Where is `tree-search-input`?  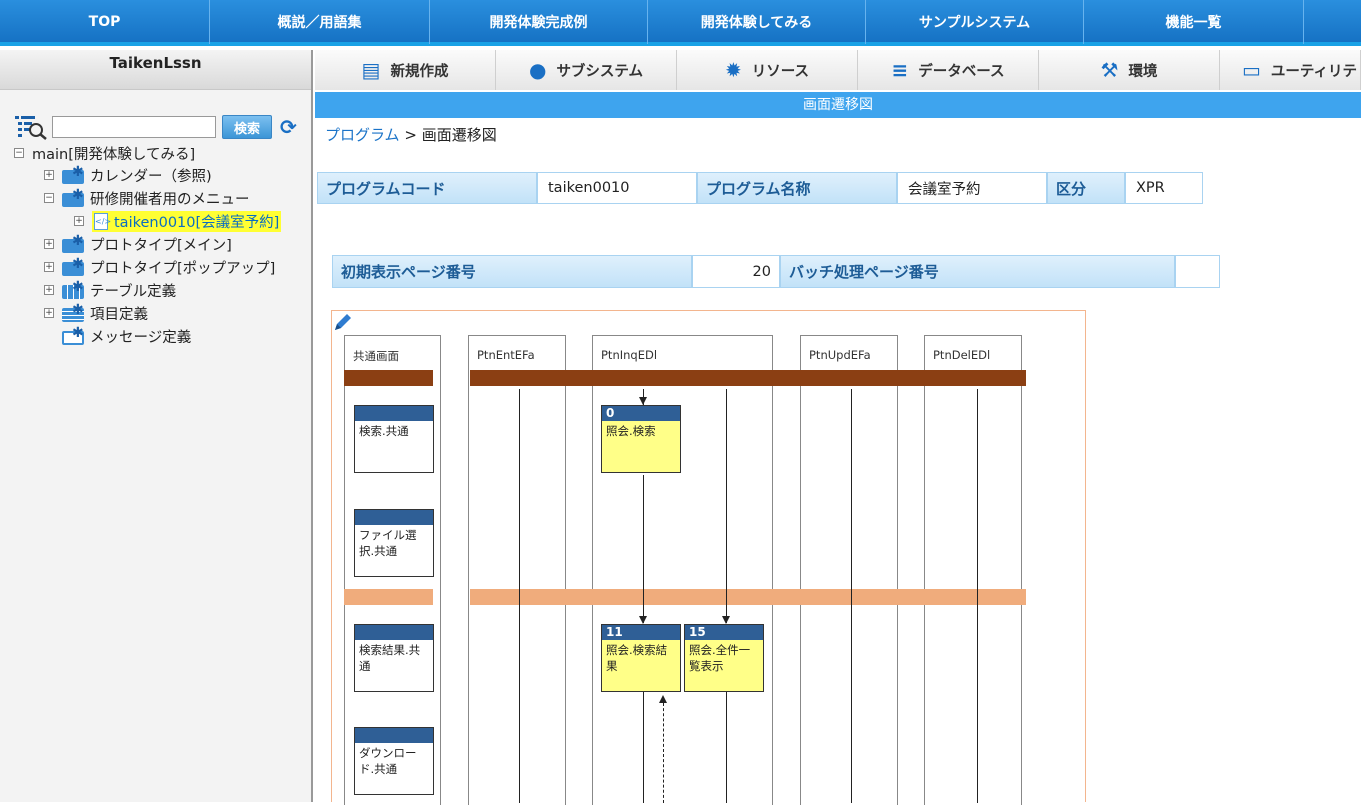 tree-search-input is located at coordinates (134, 127).